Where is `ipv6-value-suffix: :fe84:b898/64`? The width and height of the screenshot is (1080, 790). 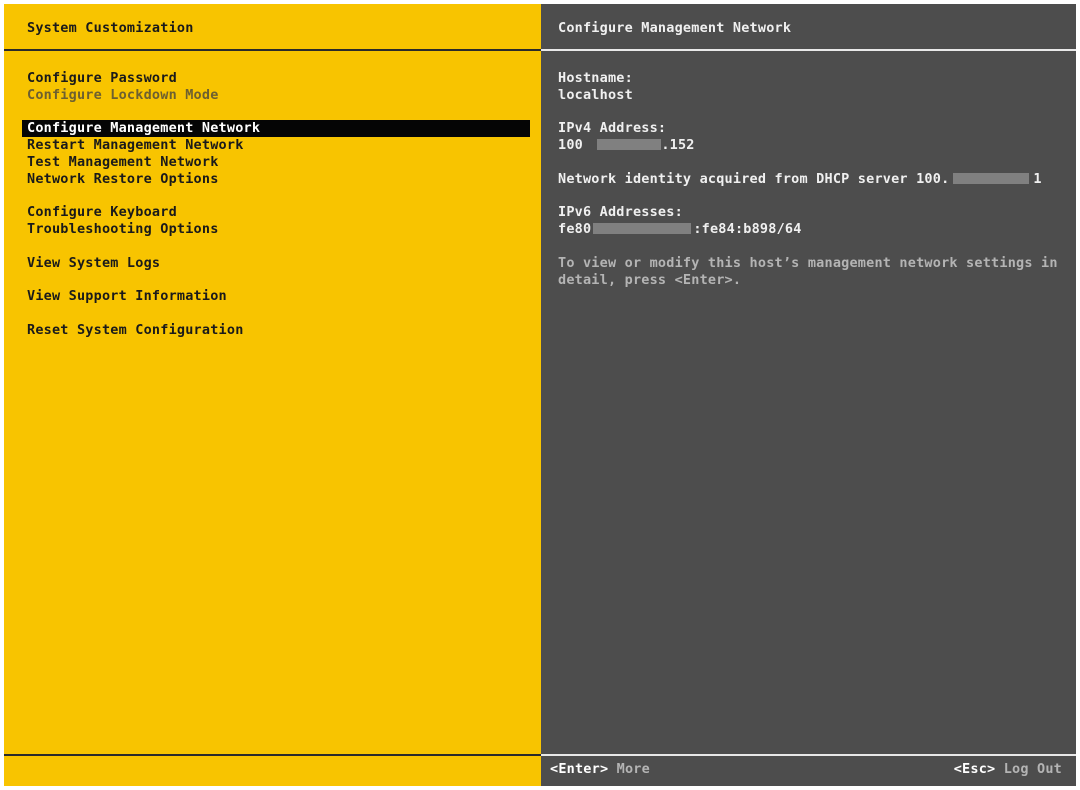
ipv6-value-suffix: :fe84:b898/64 is located at coordinates (747, 229).